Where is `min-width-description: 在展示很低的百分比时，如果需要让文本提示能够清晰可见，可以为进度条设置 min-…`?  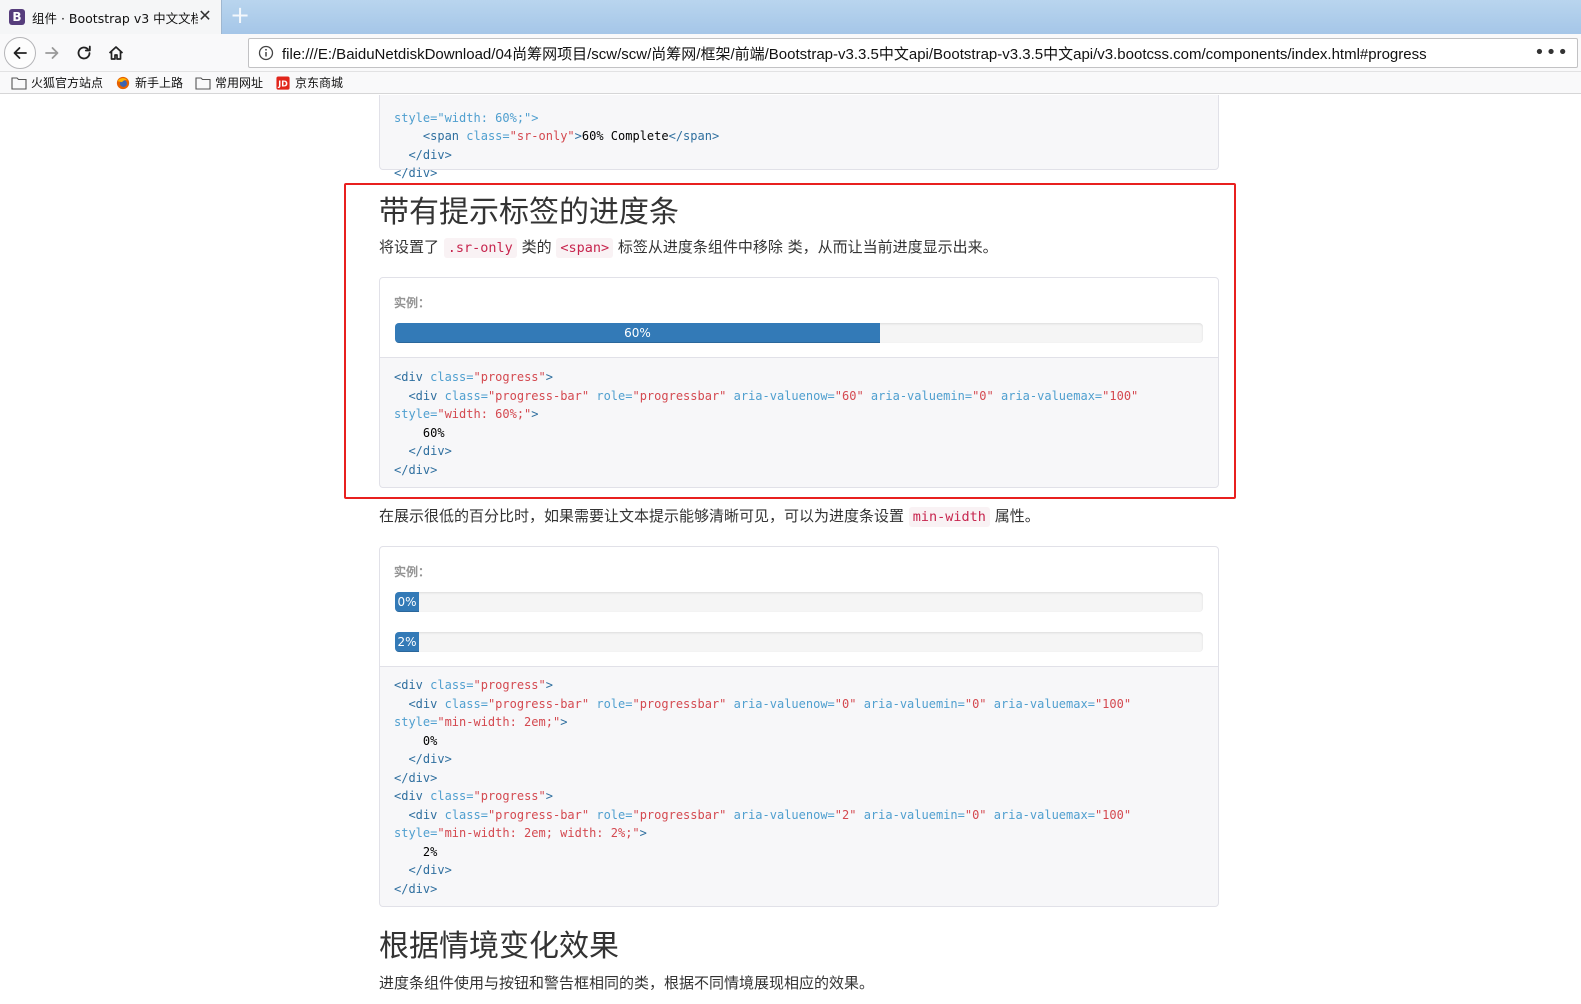
min-width-description: 在展示很低的百分比时，如果需要让文本提示能够清晰可见，可以为进度条设置 min-… is located at coordinates (709, 516).